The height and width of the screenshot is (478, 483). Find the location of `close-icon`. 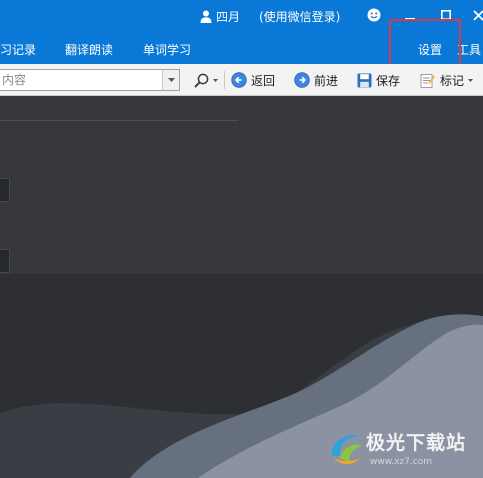

close-icon is located at coordinates (475, 15).